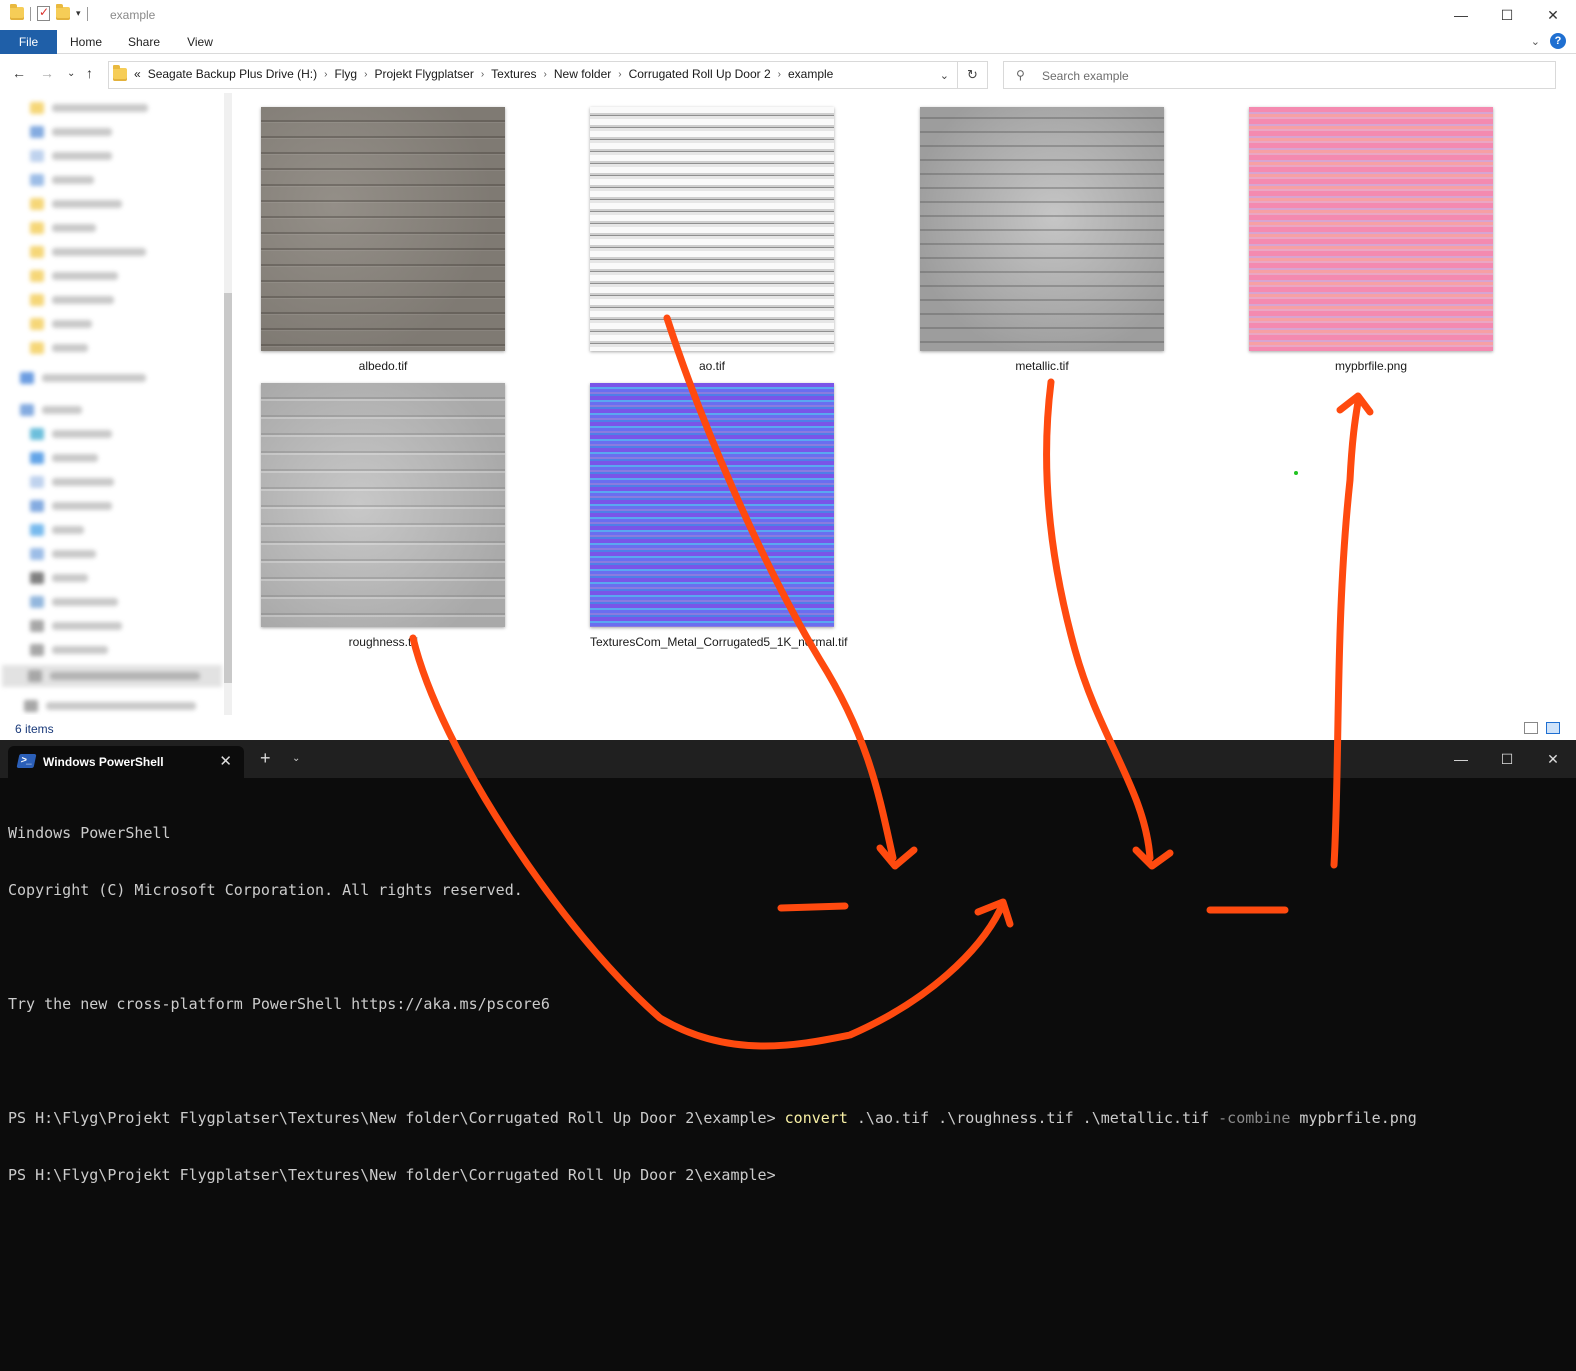 This screenshot has width=1576, height=1371. Describe the element at coordinates (43, 13) in the screenshot. I see `properties-icon` at that location.